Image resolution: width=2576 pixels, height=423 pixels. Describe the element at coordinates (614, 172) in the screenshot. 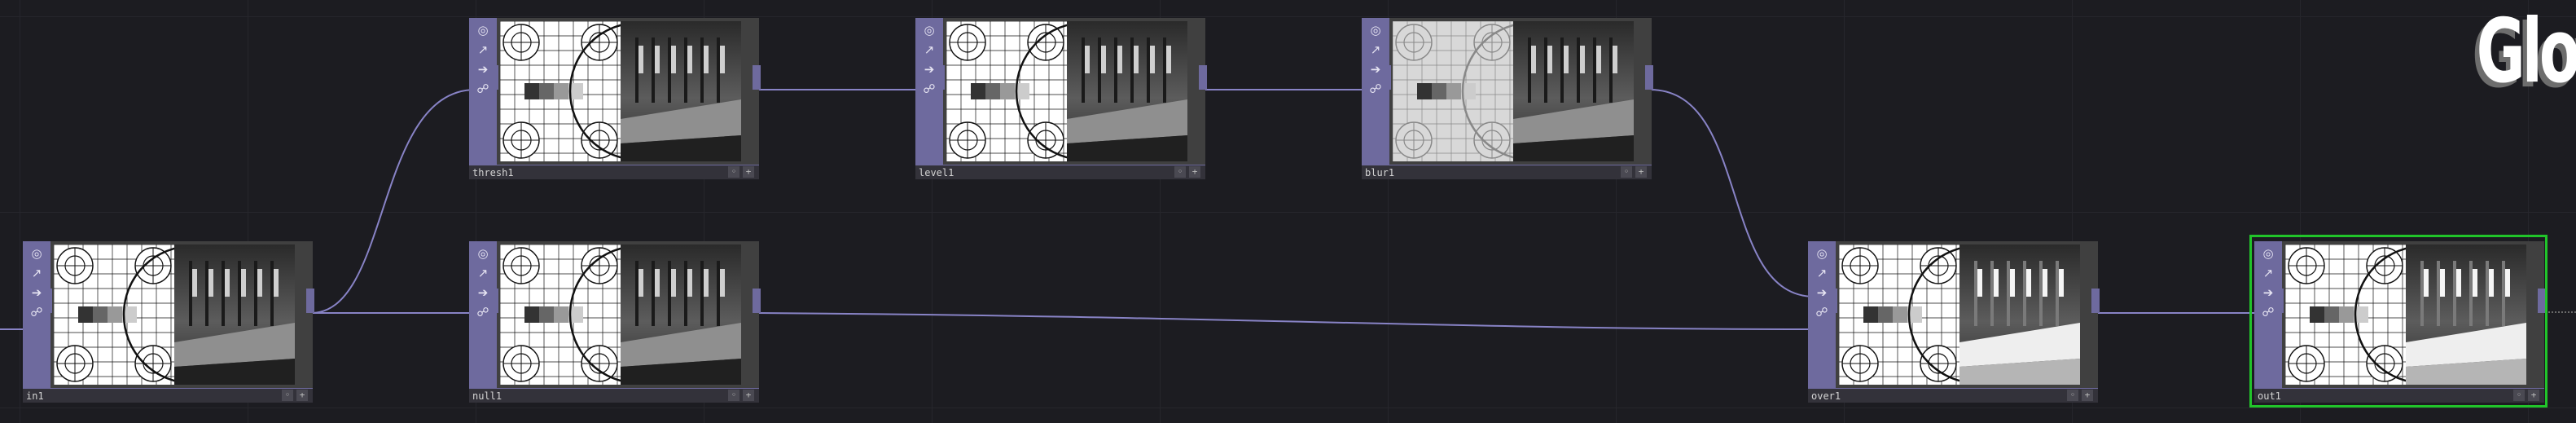

I see `node-label: thresh1` at that location.